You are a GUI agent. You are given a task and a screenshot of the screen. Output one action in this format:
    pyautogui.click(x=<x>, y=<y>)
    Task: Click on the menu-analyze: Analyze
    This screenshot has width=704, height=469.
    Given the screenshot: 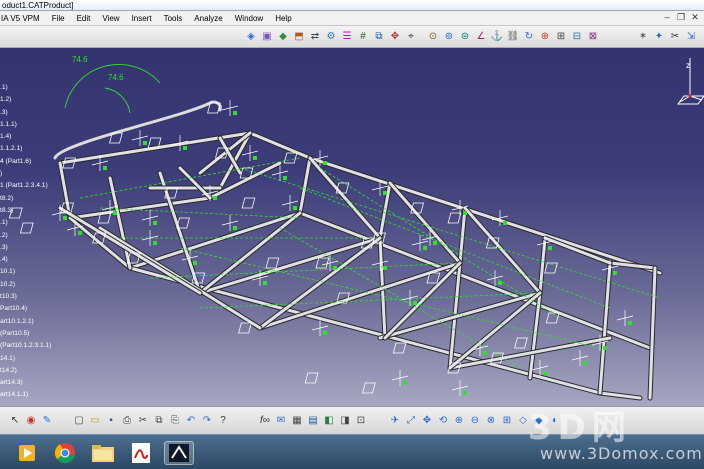 What is the action you would take?
    pyautogui.click(x=208, y=18)
    